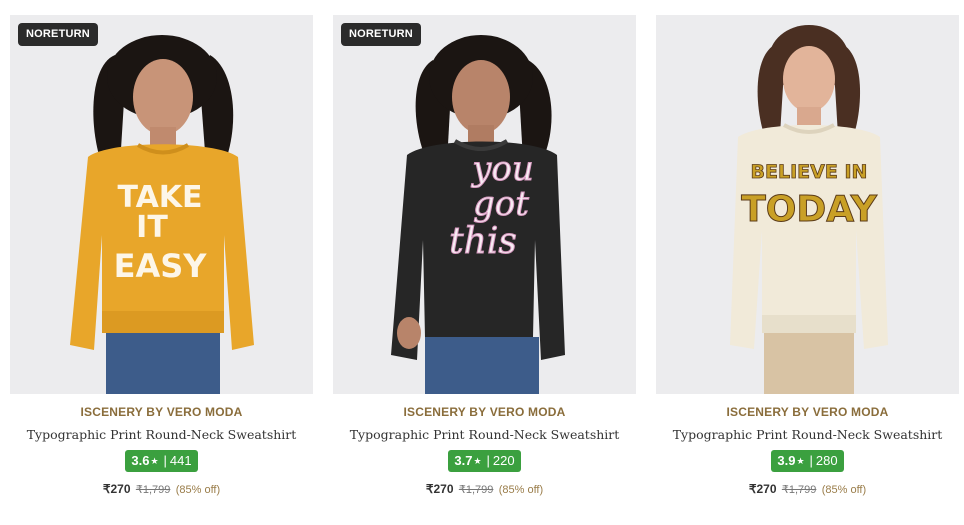 The width and height of the screenshot is (964, 525). I want to click on review-count: 220, so click(503, 460).